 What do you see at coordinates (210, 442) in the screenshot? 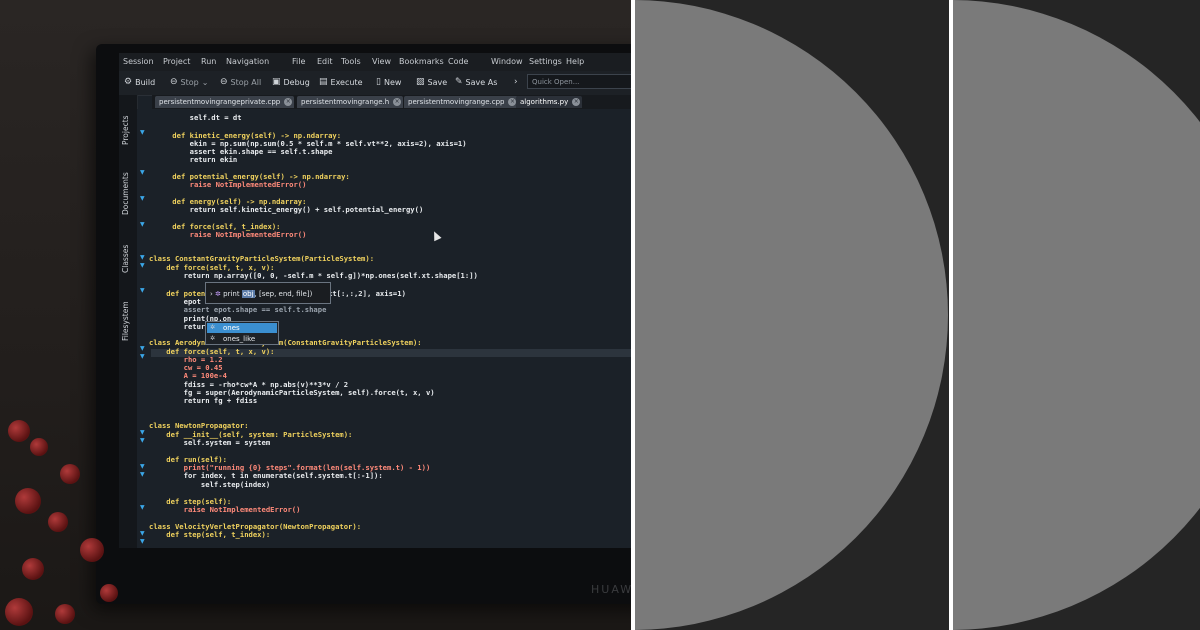
I see `code-line: self.system = system` at bounding box center [210, 442].